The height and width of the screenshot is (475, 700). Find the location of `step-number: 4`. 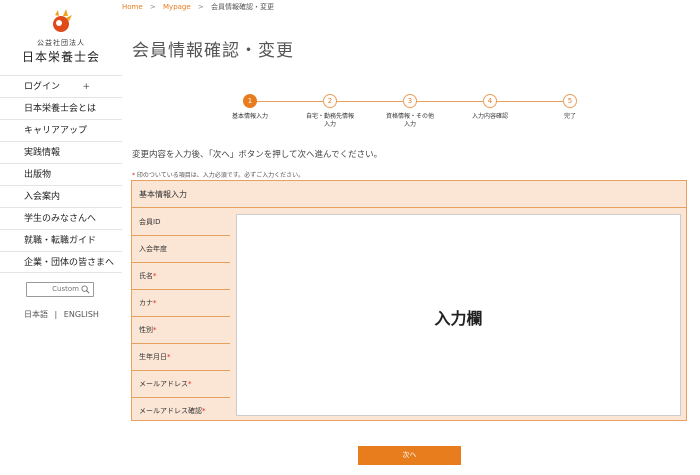

step-number: 4 is located at coordinates (490, 101).